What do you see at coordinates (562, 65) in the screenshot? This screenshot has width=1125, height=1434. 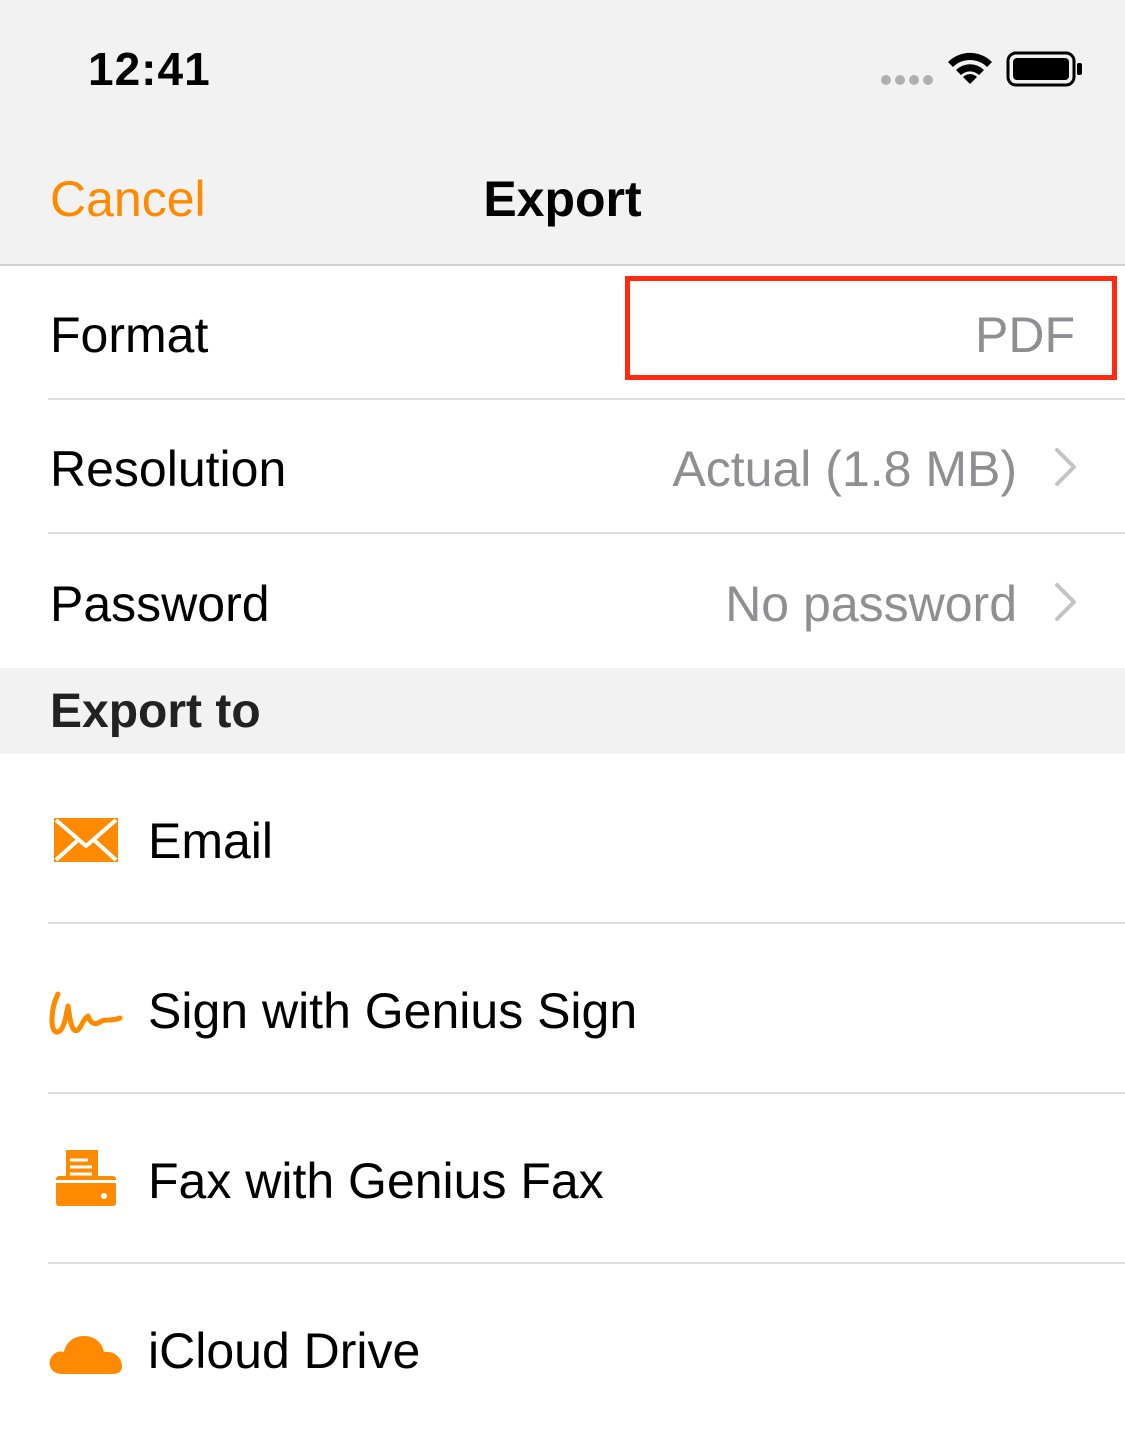 I see `status-bar: 12:41` at bounding box center [562, 65].